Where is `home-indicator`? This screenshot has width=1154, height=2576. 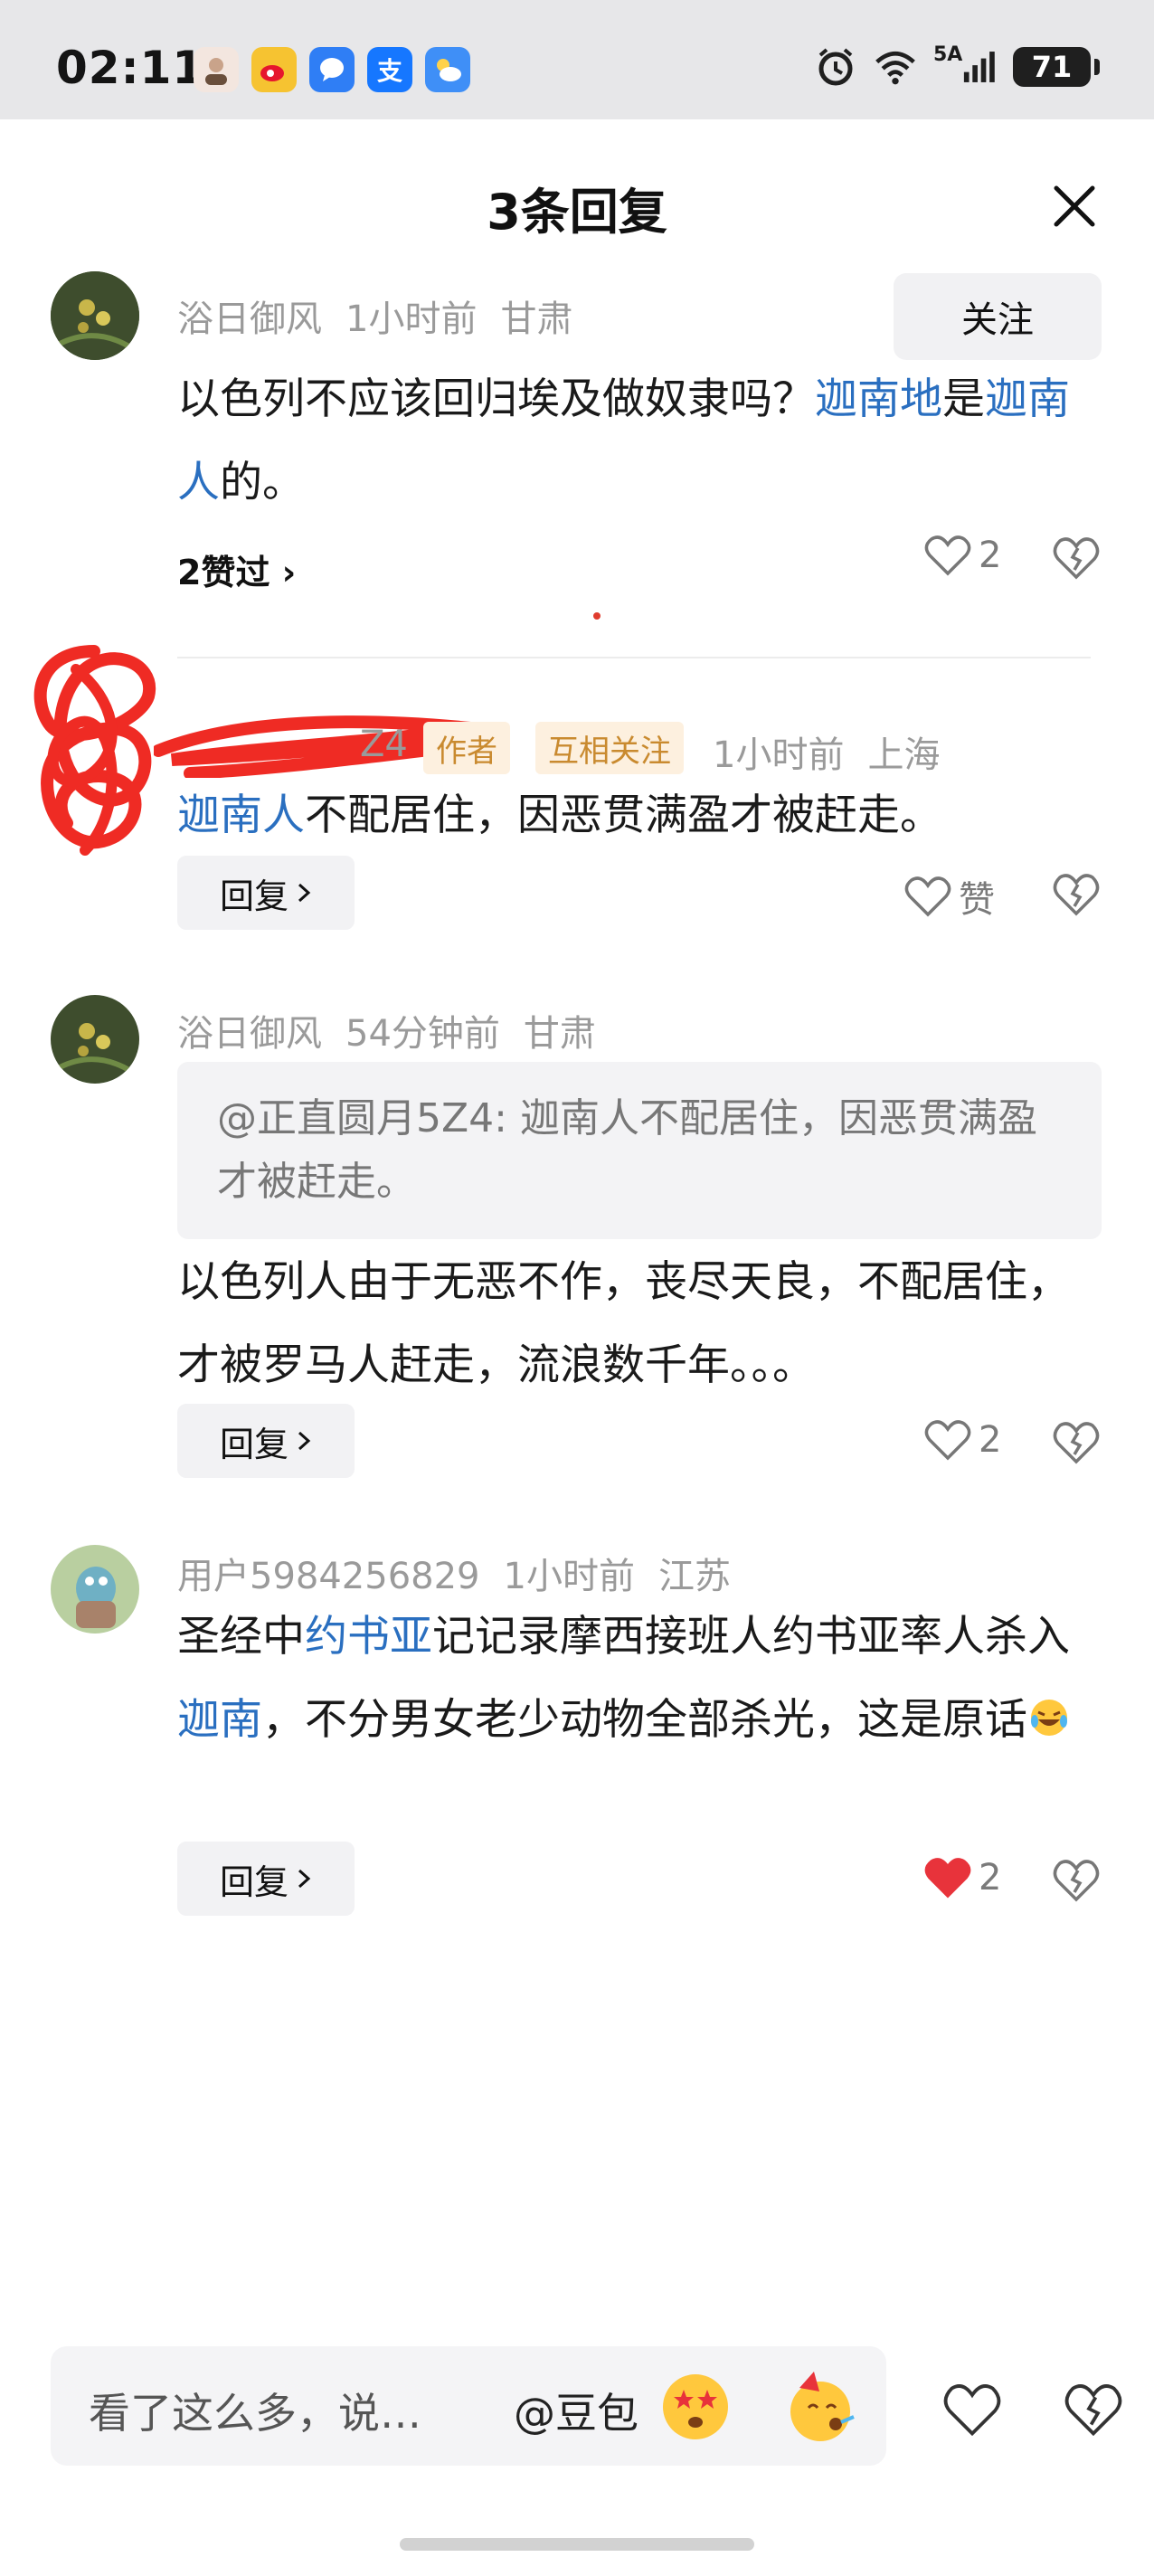
home-indicator is located at coordinates (577, 2544).